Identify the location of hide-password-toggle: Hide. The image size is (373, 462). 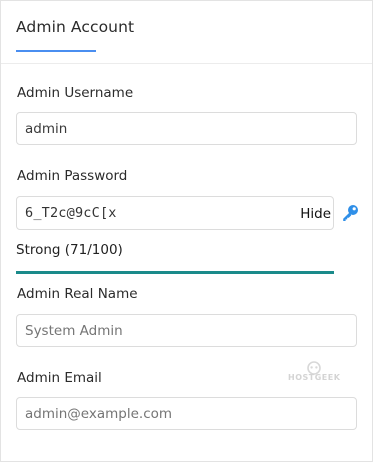
(315, 214).